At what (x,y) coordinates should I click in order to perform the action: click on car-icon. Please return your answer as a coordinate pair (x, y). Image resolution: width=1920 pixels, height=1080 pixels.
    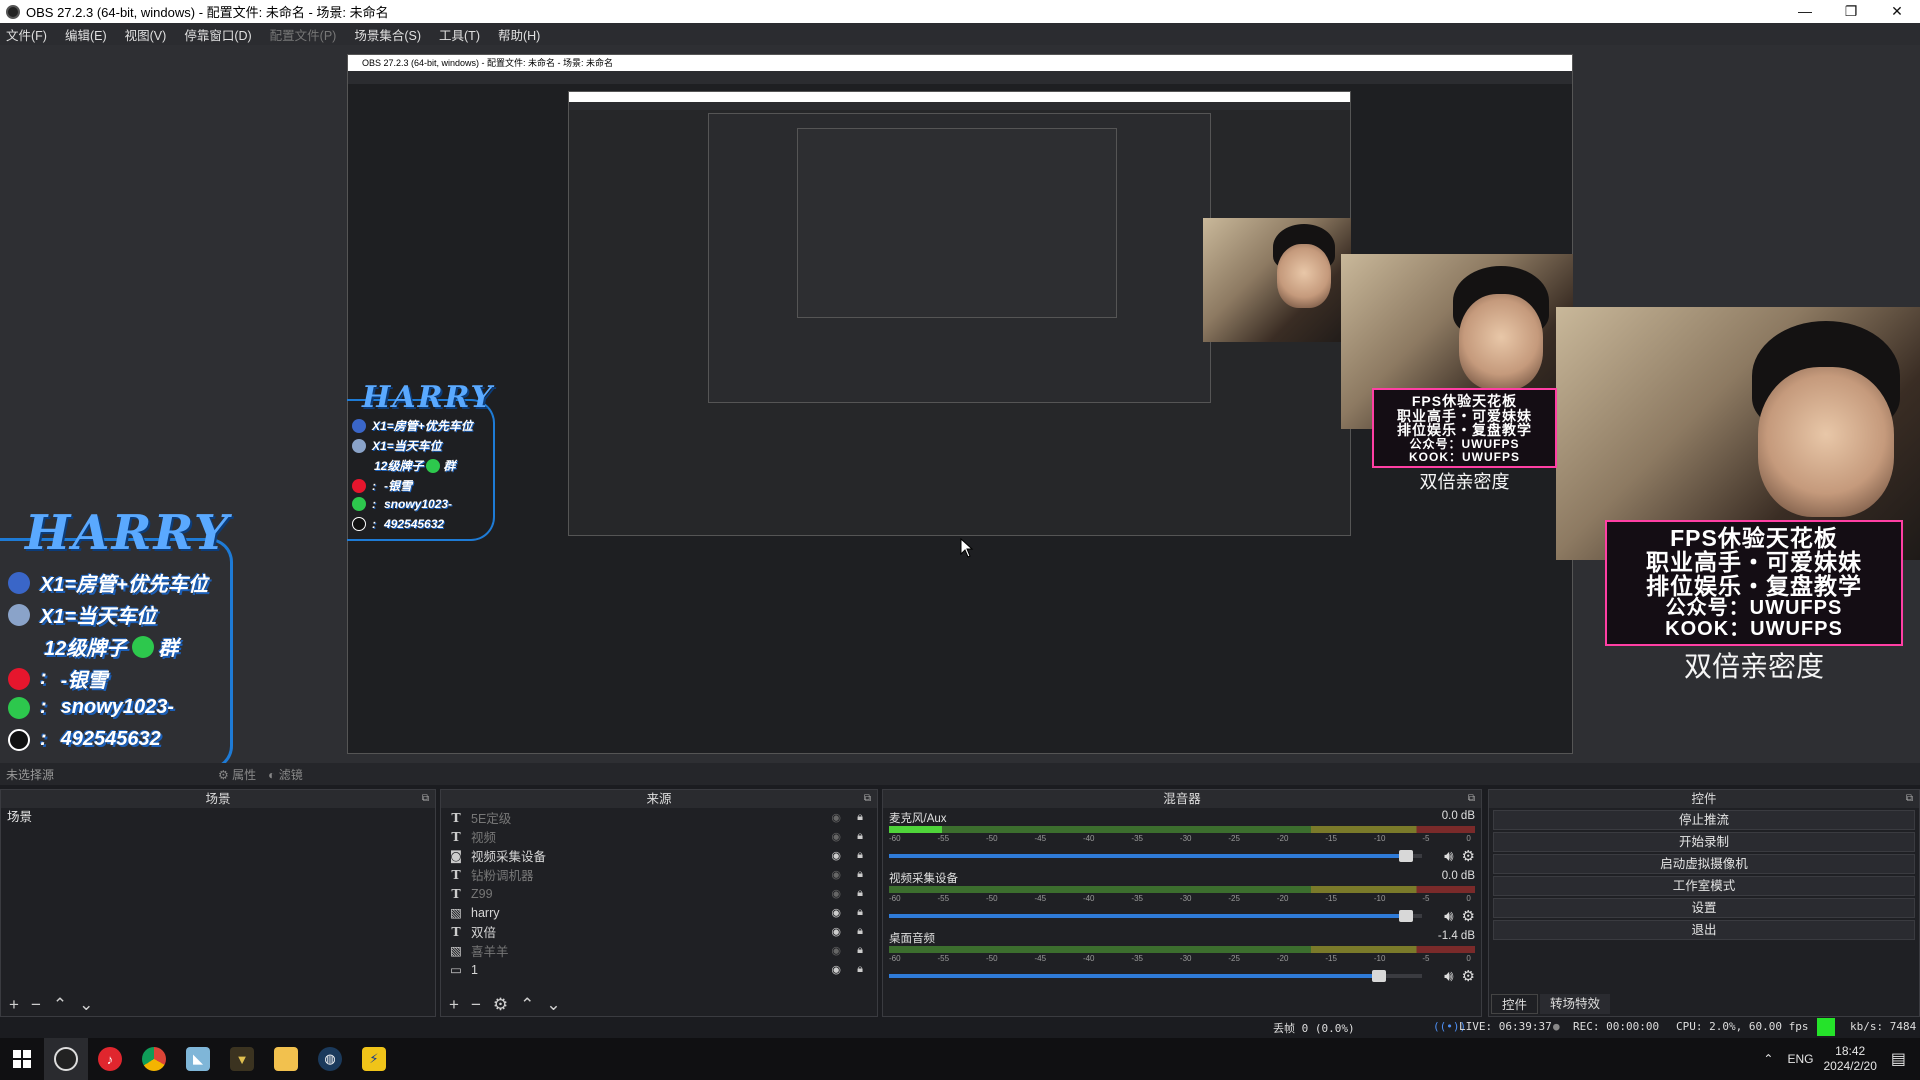
    Looking at the image, I should click on (19, 614).